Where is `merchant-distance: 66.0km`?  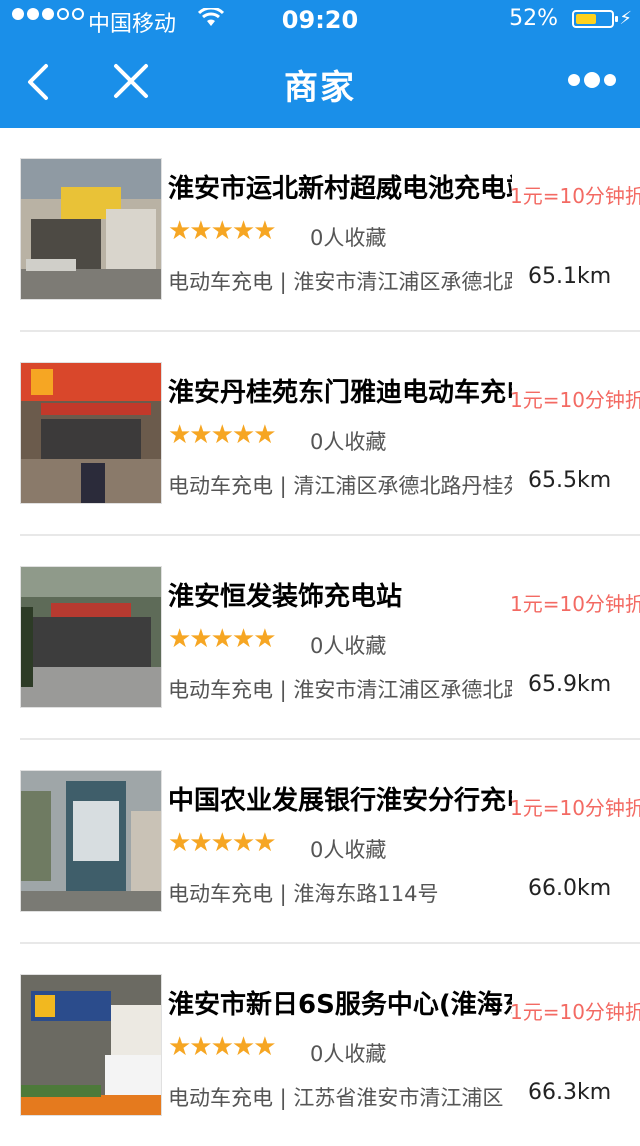
merchant-distance: 66.0km is located at coordinates (570, 888).